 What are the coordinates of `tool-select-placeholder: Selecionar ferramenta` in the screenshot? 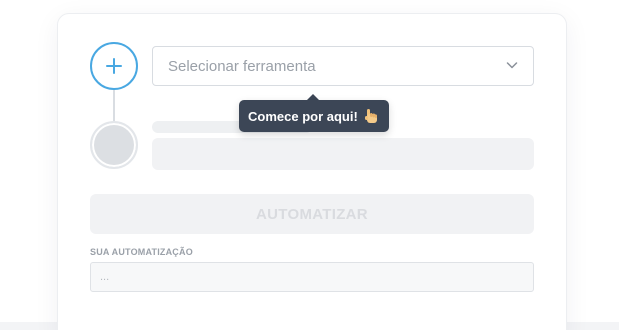 It's located at (242, 66).